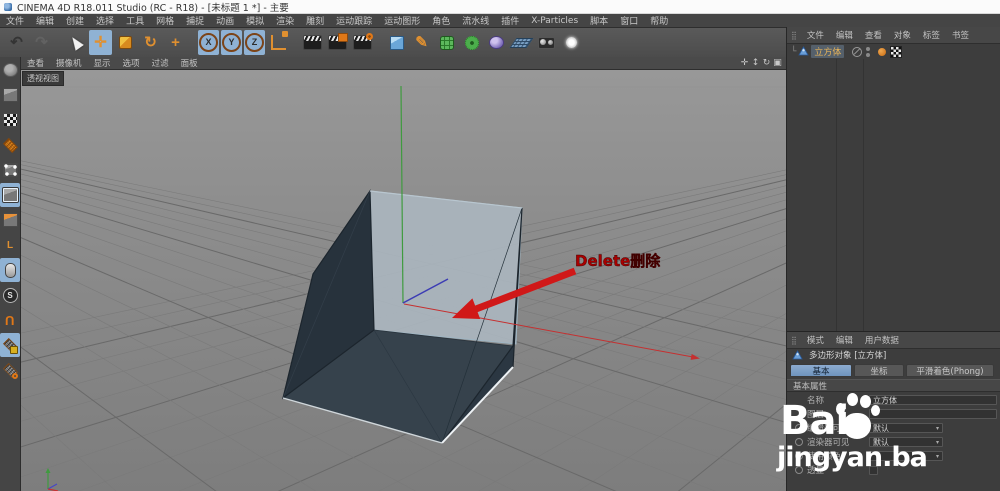 This screenshot has width=1000, height=491. I want to click on menu-item: 脚本, so click(599, 20).